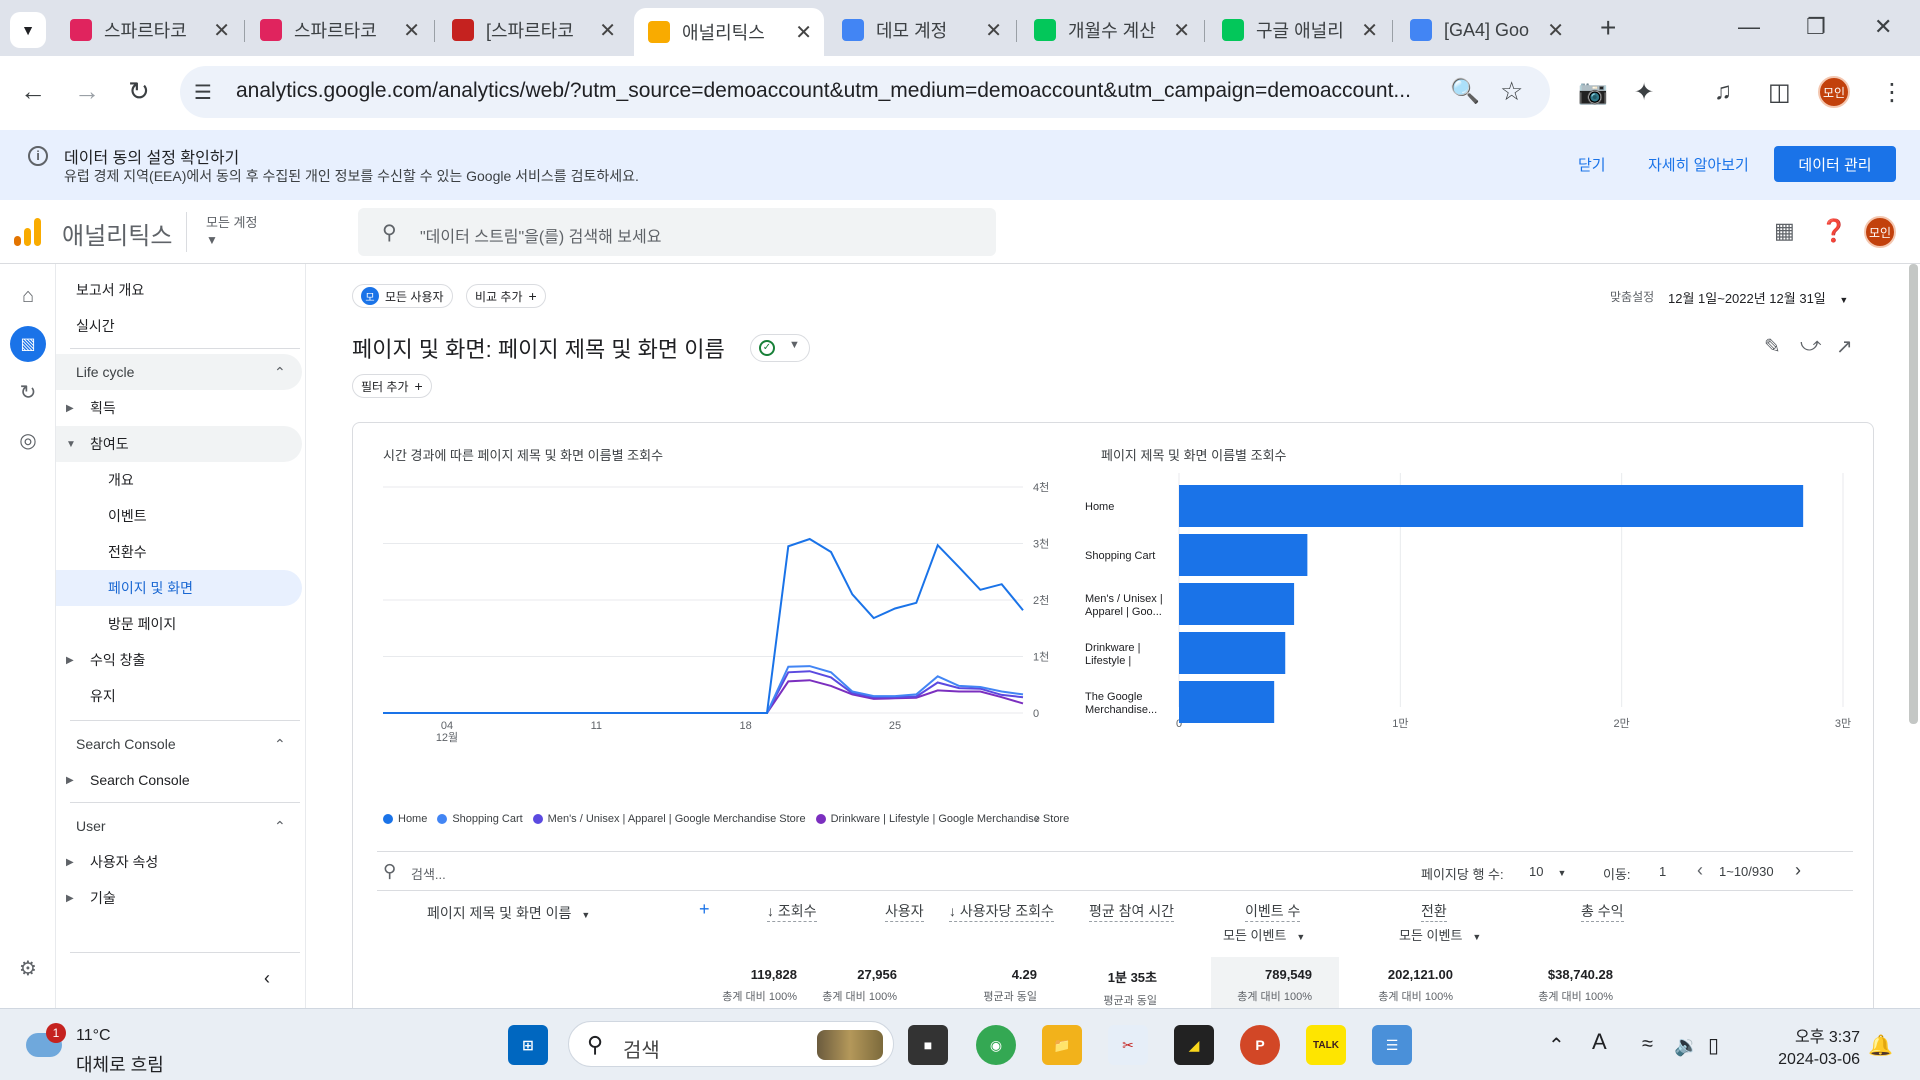 The width and height of the screenshot is (1920, 1080). What do you see at coordinates (1194, 1045) in the screenshot?
I see `sticky-notes-icon: ◢` at bounding box center [1194, 1045].